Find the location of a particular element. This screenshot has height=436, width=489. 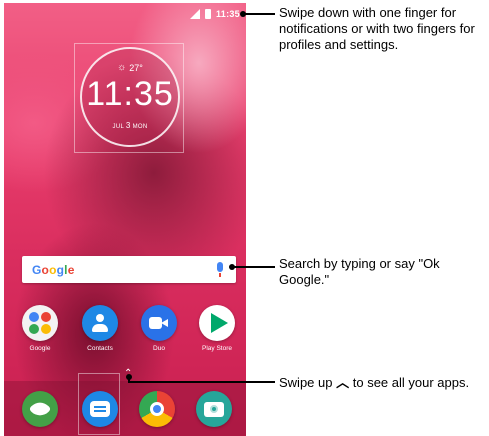

duo-icon is located at coordinates (159, 323).